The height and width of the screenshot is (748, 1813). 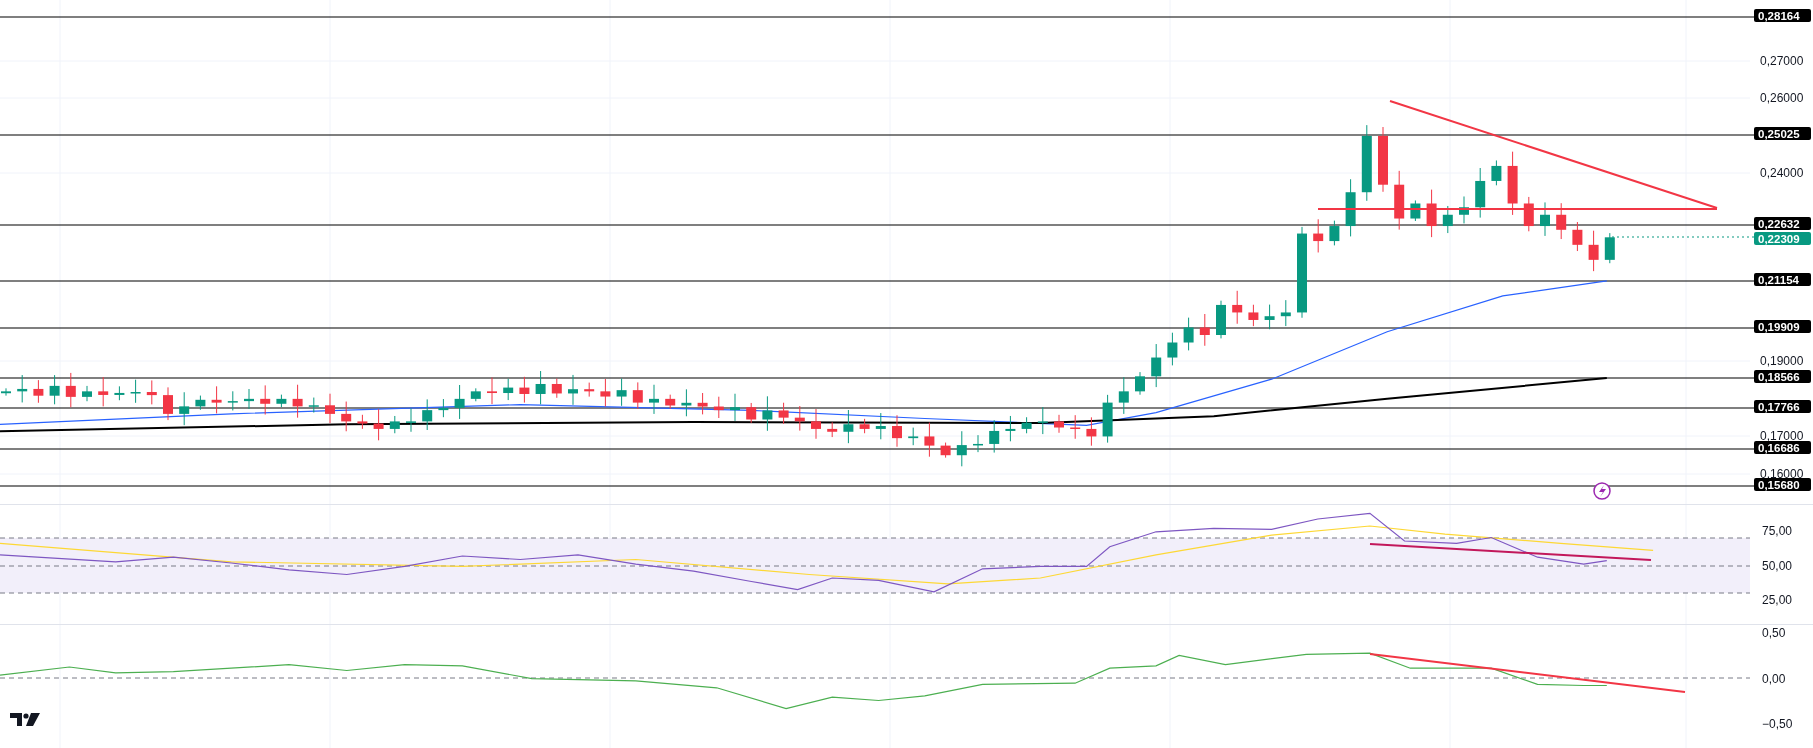 I want to click on axis-tick-label: 0,26000, so click(x=1782, y=98).